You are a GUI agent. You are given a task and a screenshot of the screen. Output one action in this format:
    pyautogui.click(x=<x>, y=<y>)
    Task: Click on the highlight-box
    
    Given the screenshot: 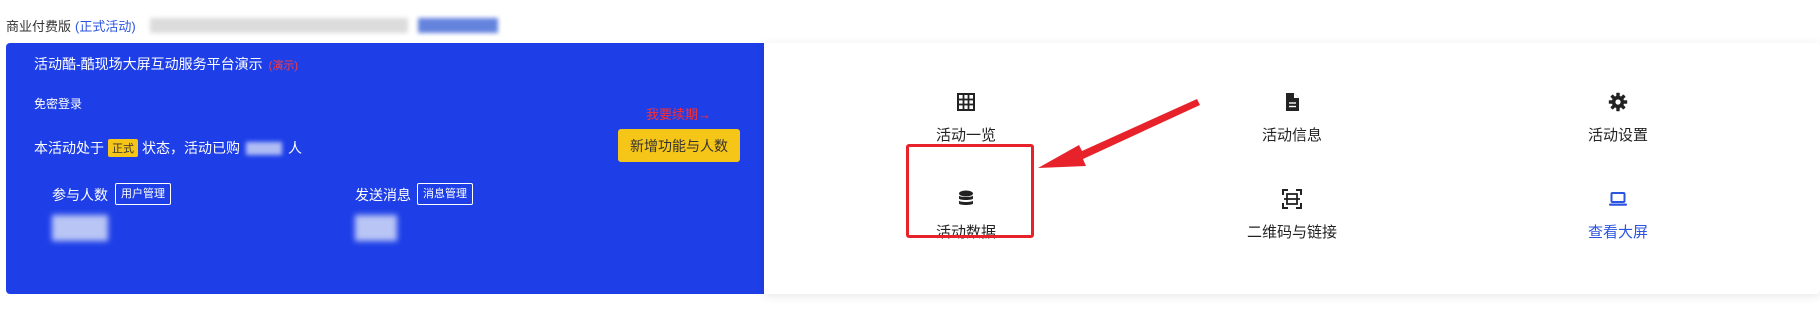 What is the action you would take?
    pyautogui.click(x=970, y=191)
    